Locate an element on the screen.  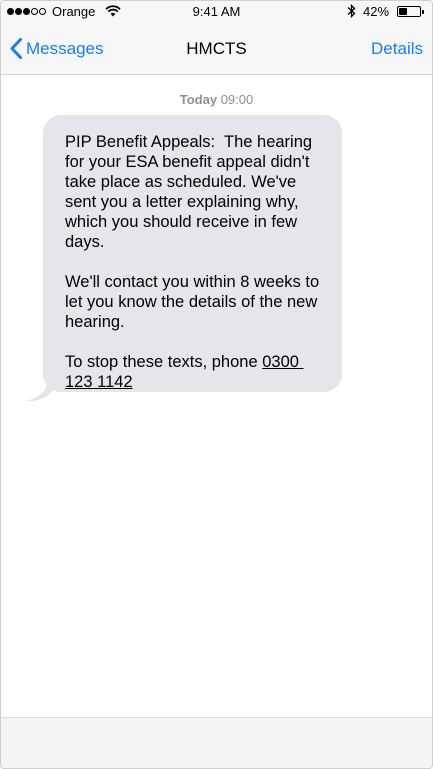
status-bar: Orange 9:41 AM 42% is located at coordinates (216, 12).